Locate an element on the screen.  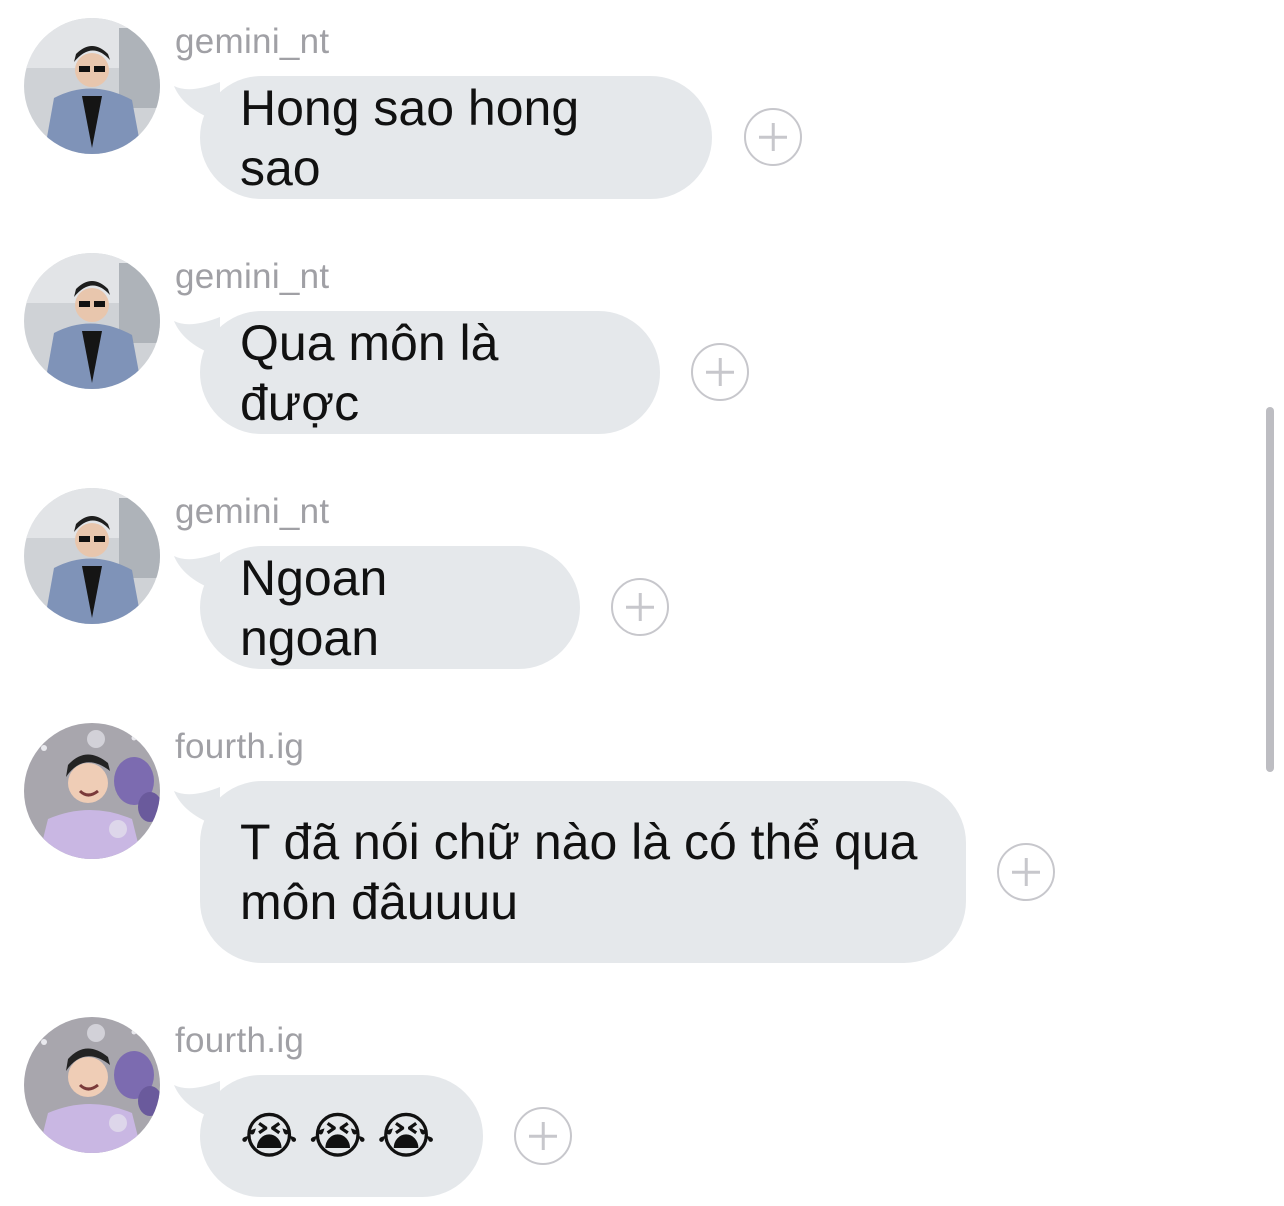
emoji-row: 😭 😭 😭 is located at coordinates (337, 1136).